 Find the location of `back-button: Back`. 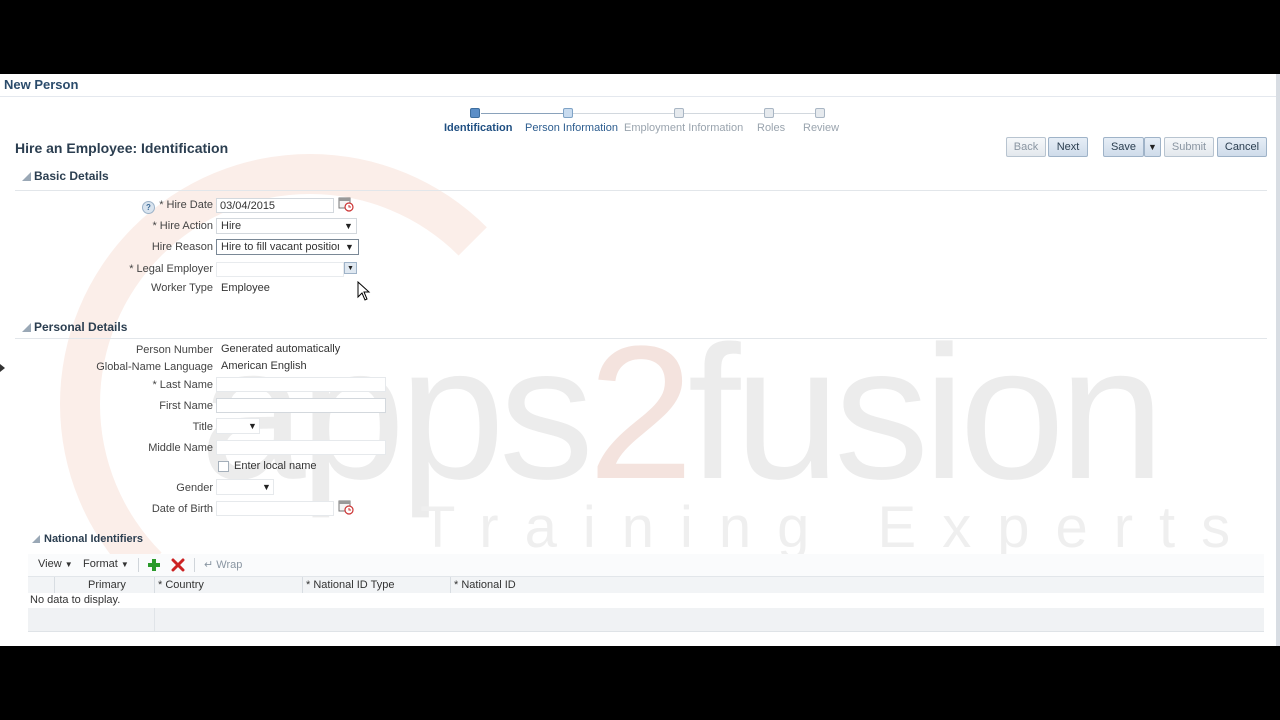

back-button: Back is located at coordinates (1026, 147).